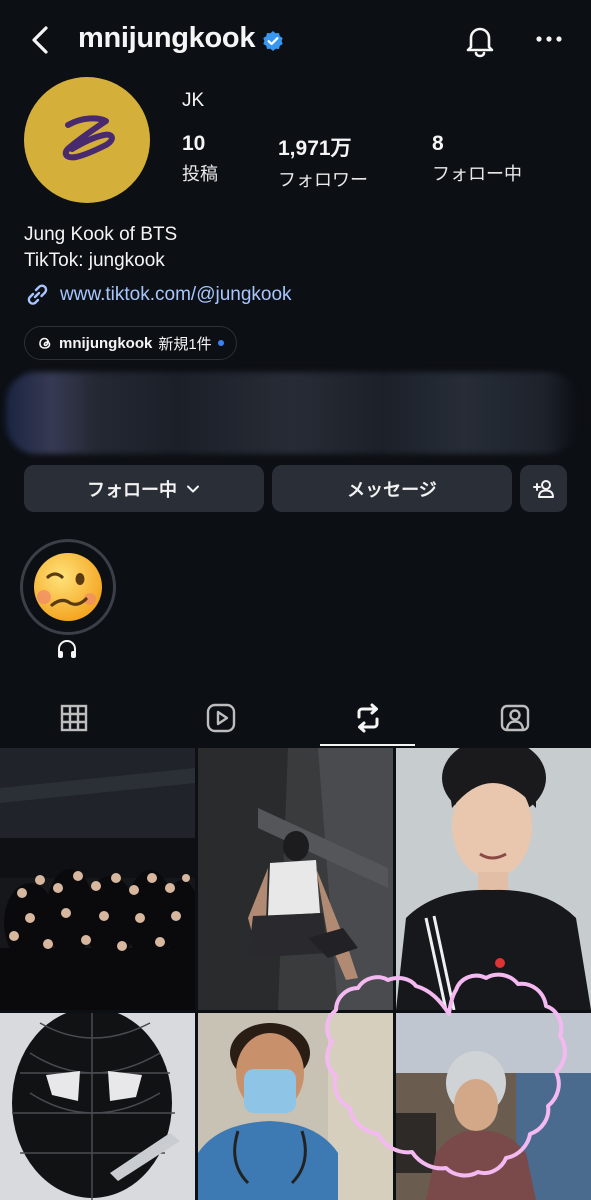 The image size is (591, 1200). I want to click on bio-line: Jung Kook of BTS, so click(101, 234).